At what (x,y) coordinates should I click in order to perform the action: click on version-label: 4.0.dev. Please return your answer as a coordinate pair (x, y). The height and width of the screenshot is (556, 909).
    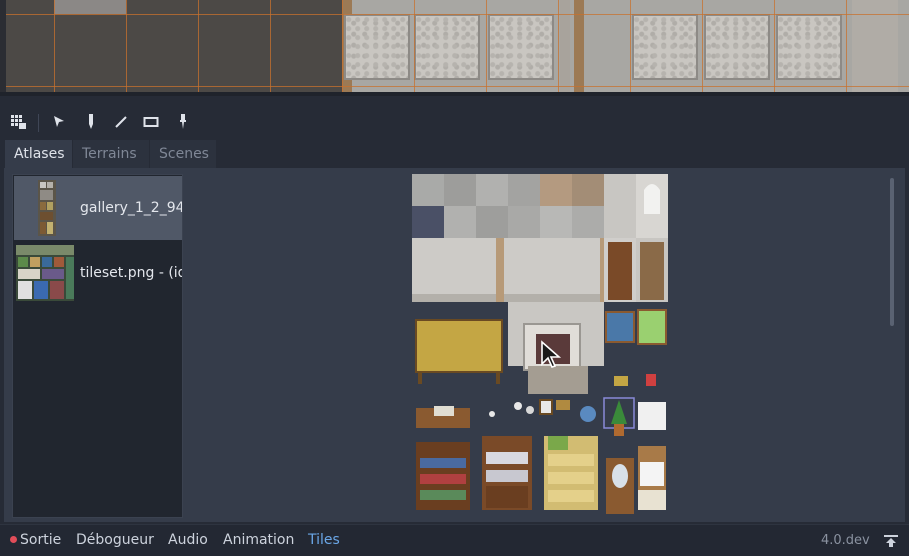
    Looking at the image, I should click on (845, 540).